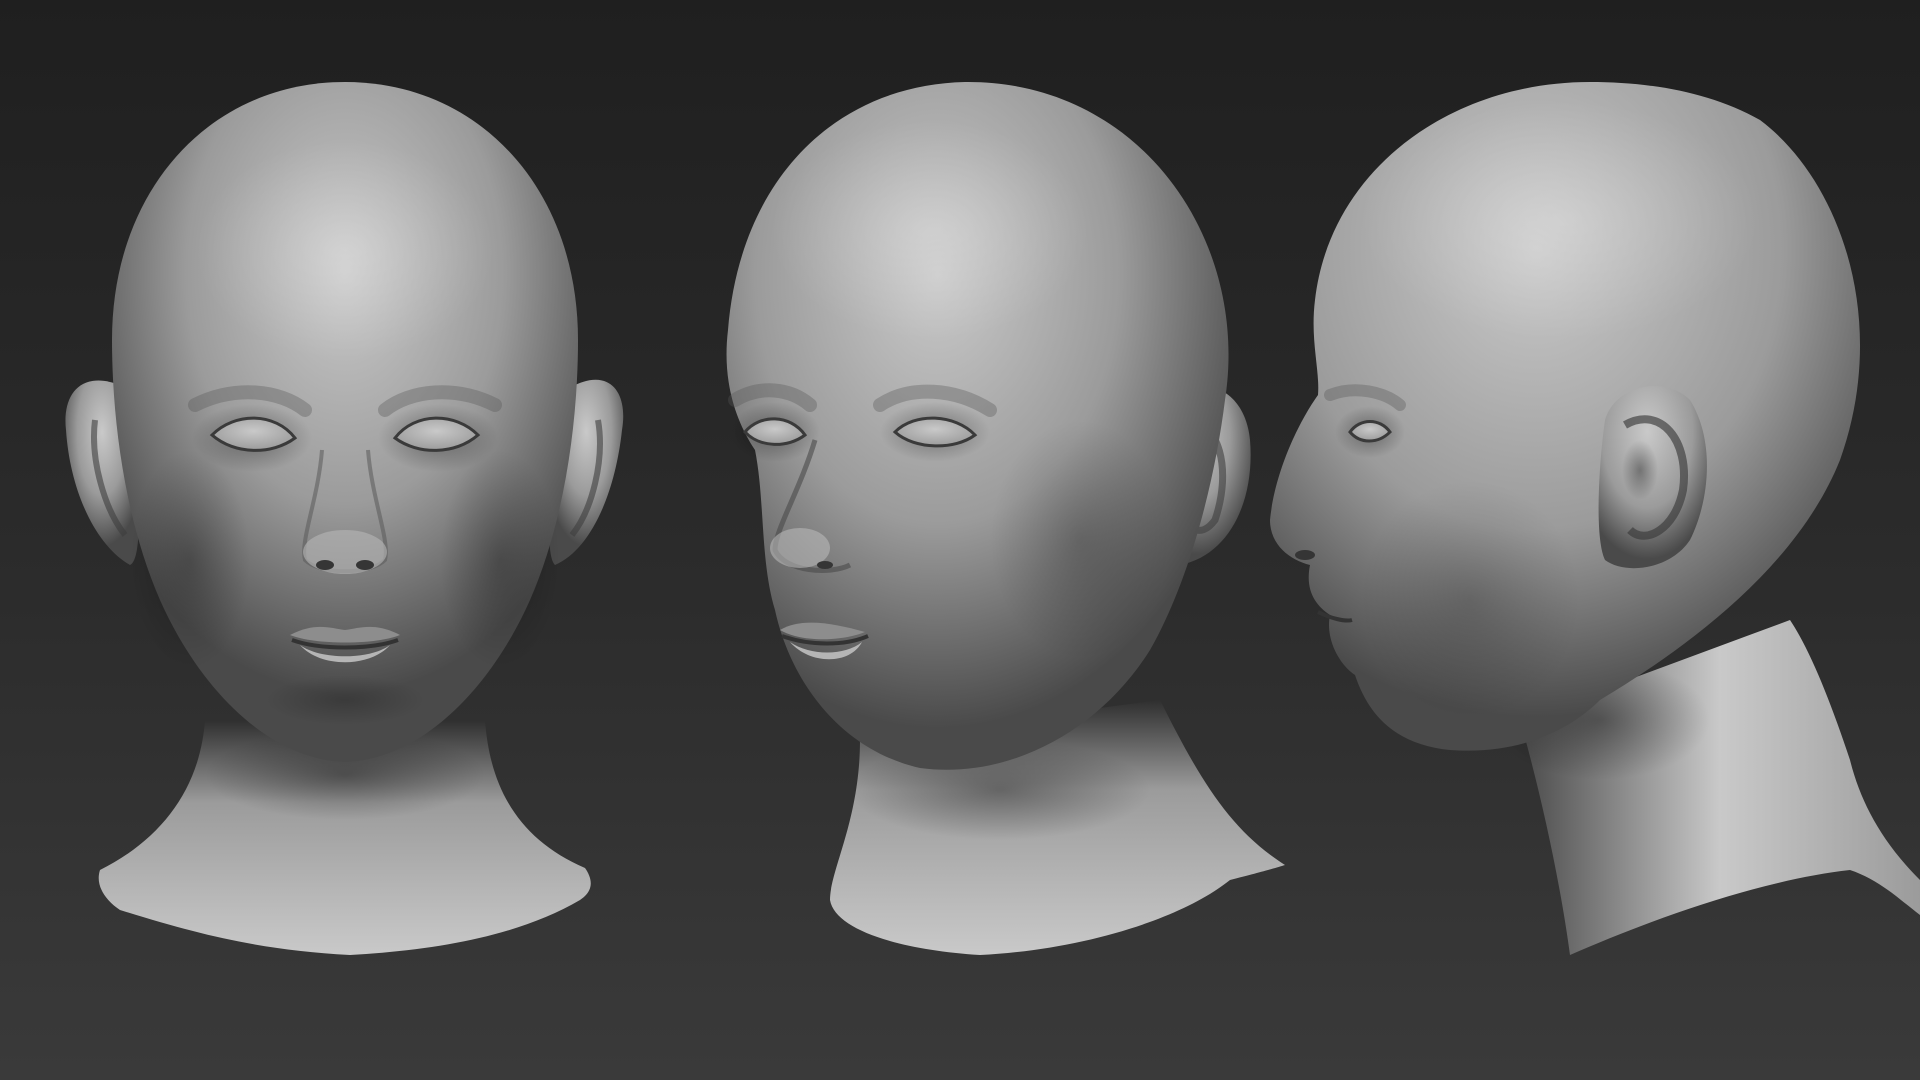 This screenshot has height=1080, width=1920. What do you see at coordinates (1560, 220) in the screenshot?
I see `skull-highlight-profile` at bounding box center [1560, 220].